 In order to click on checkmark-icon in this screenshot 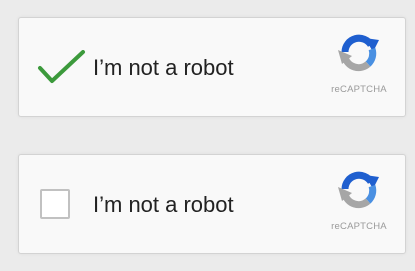, I will do `click(61, 69)`.